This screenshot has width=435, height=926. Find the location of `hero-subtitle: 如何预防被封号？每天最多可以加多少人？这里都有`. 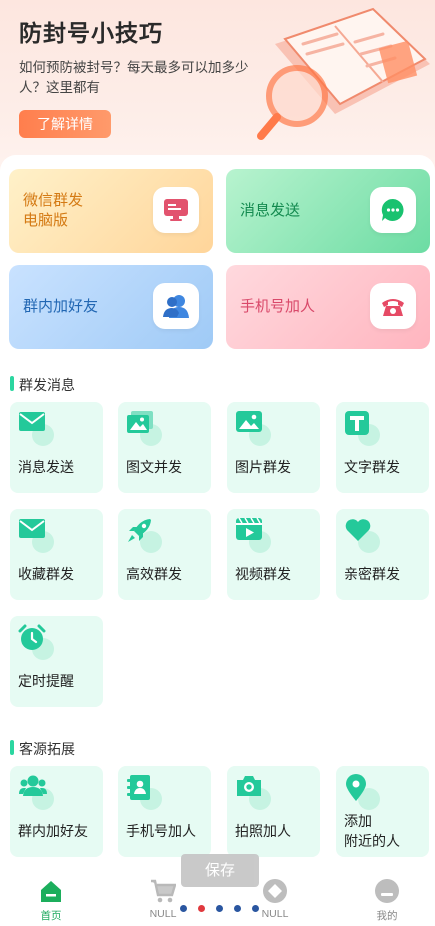

hero-subtitle: 如何预防被封号？每天最多可以加多少人？这里都有 is located at coordinates (134, 77).